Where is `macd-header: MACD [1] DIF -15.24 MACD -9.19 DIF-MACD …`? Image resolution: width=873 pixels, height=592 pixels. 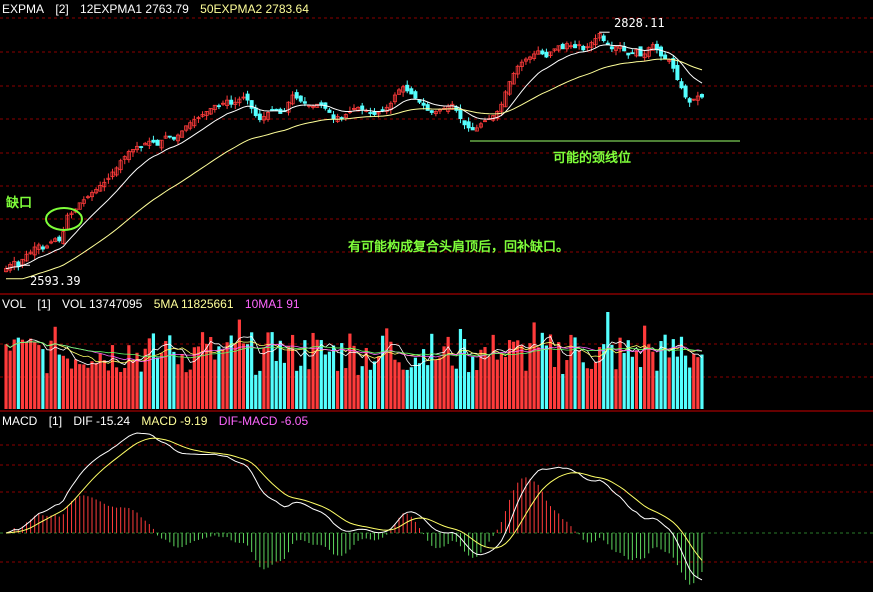
macd-header: MACD [1] DIF -15.24 MACD -9.19 DIF-MACD … is located at coordinates (159, 421).